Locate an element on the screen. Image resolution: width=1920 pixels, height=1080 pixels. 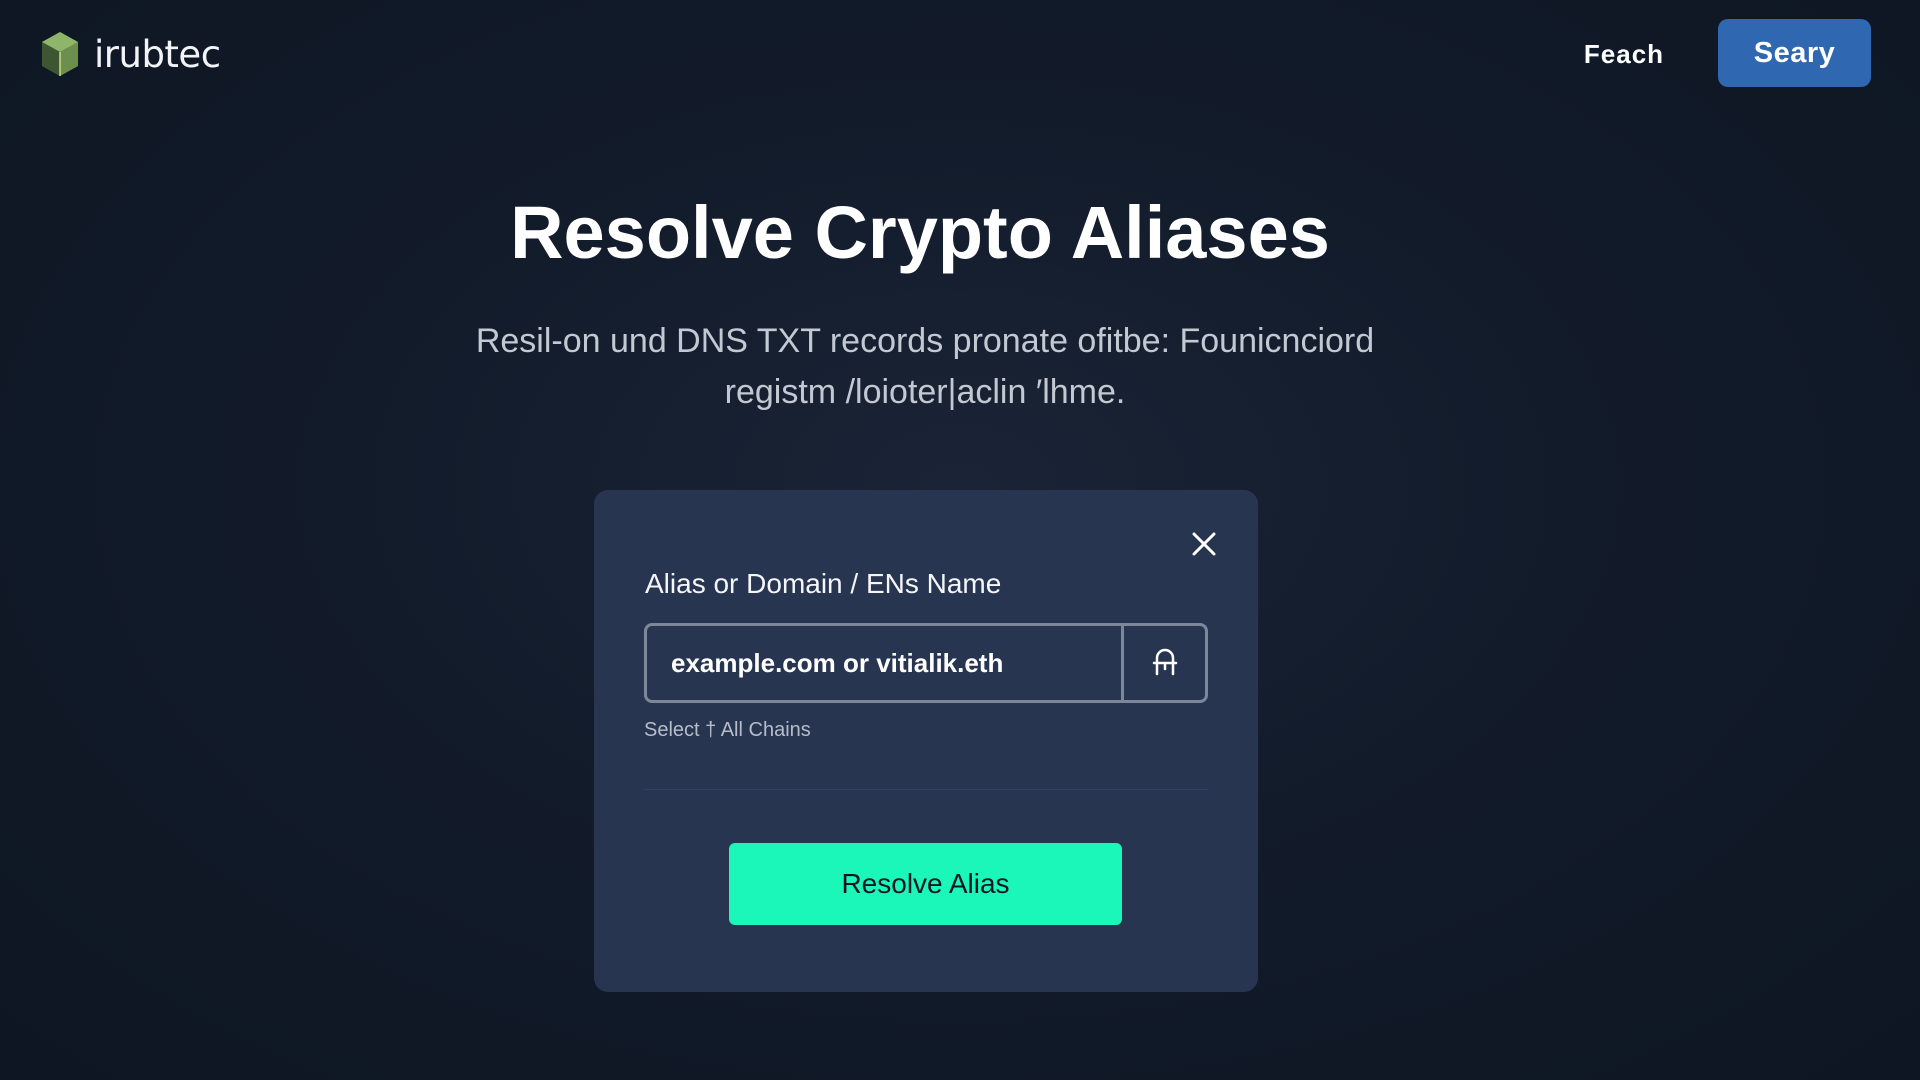
lock-icon is located at coordinates (1164, 662).